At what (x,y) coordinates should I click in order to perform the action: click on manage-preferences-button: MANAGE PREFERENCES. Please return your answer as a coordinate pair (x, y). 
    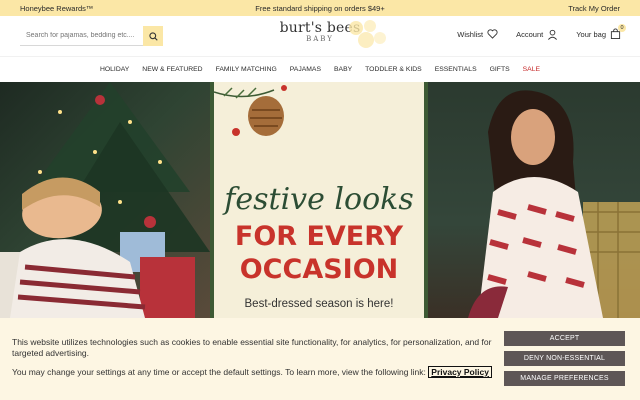
    Looking at the image, I should click on (564, 378).